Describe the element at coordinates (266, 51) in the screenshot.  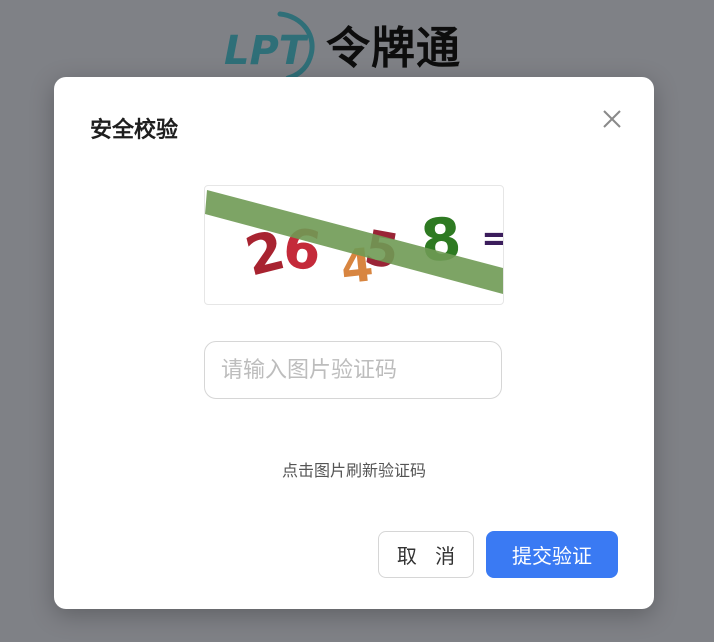
I see `svg-text: LPT` at that location.